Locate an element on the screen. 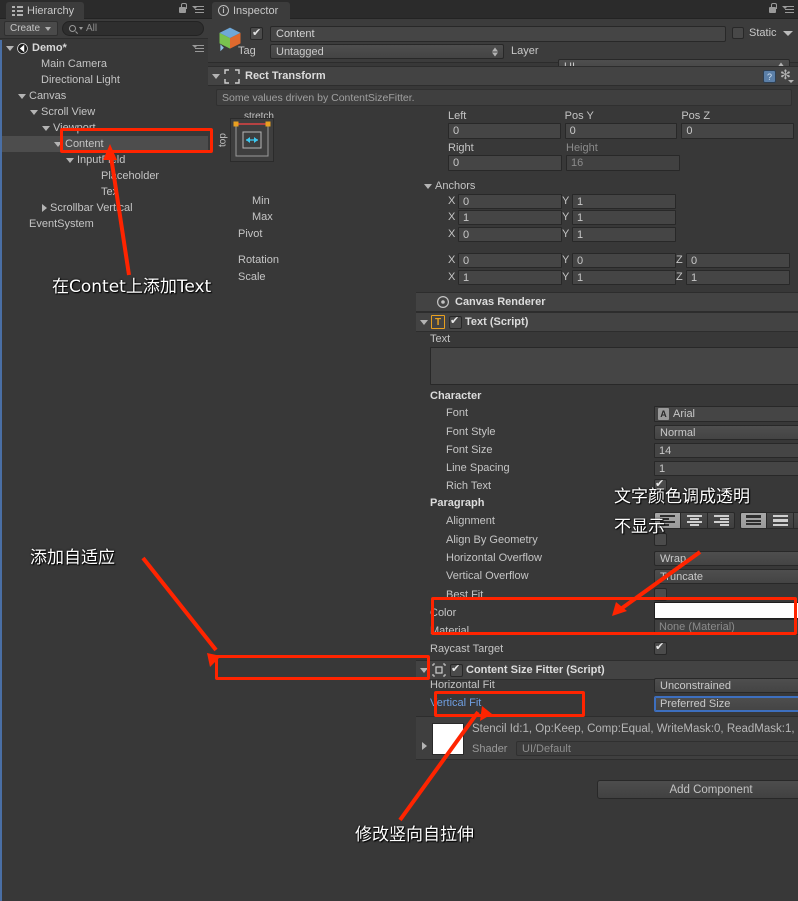  hierarchy-item-label: Scroll View is located at coordinates (68, 112).